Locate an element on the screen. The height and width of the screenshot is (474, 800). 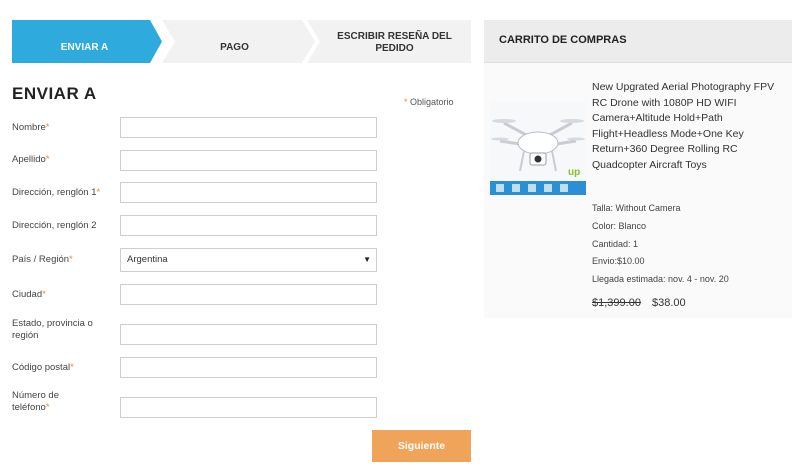
product-color: Color: Blanco is located at coordinates (619, 226).